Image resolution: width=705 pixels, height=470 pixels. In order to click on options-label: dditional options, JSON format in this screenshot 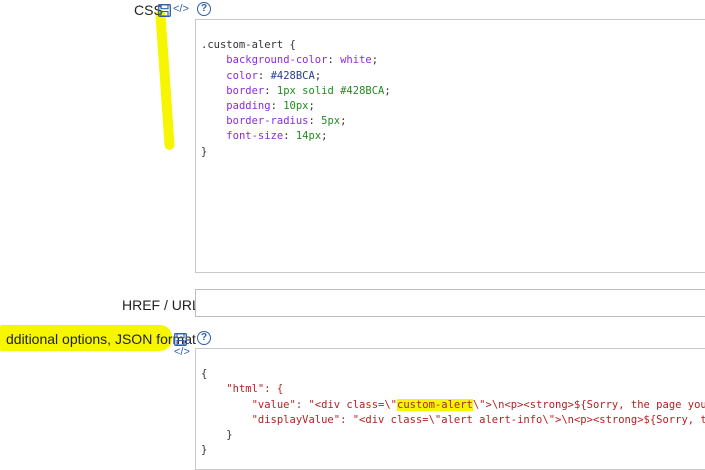, I will do `click(101, 339)`.